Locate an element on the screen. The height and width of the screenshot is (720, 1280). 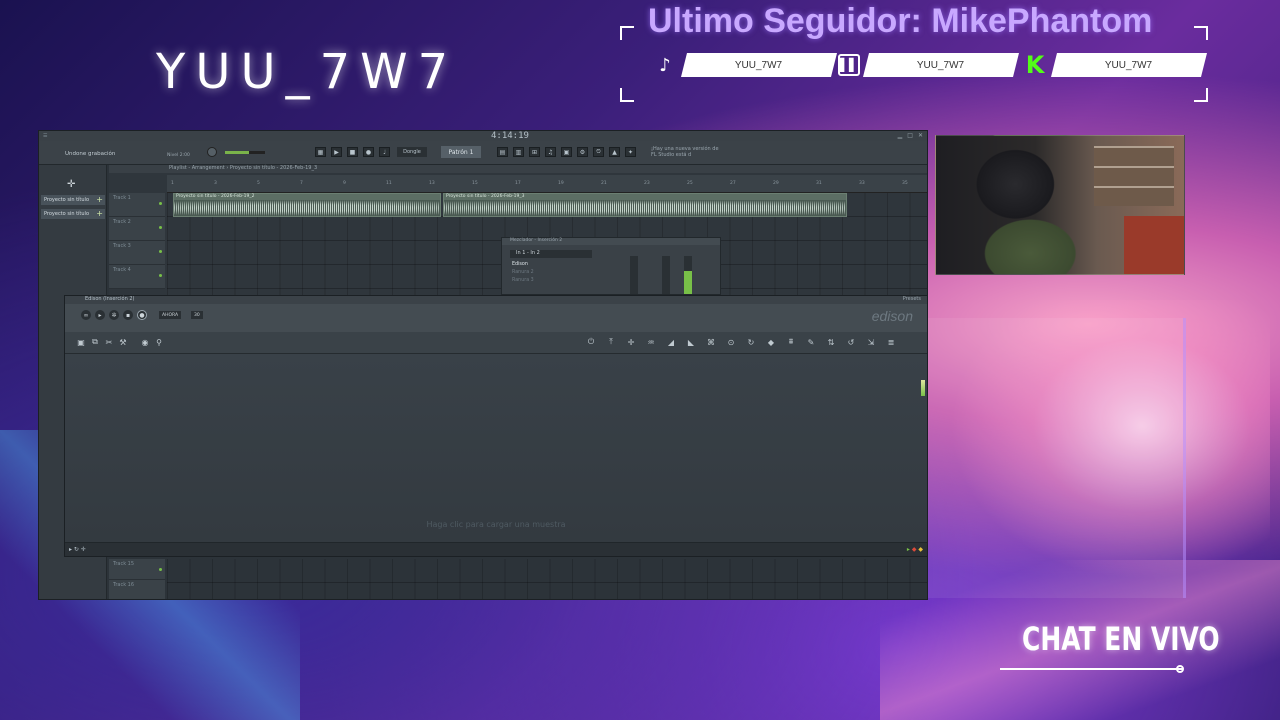
tune-icon: ⊙ is located at coordinates (731, 342).